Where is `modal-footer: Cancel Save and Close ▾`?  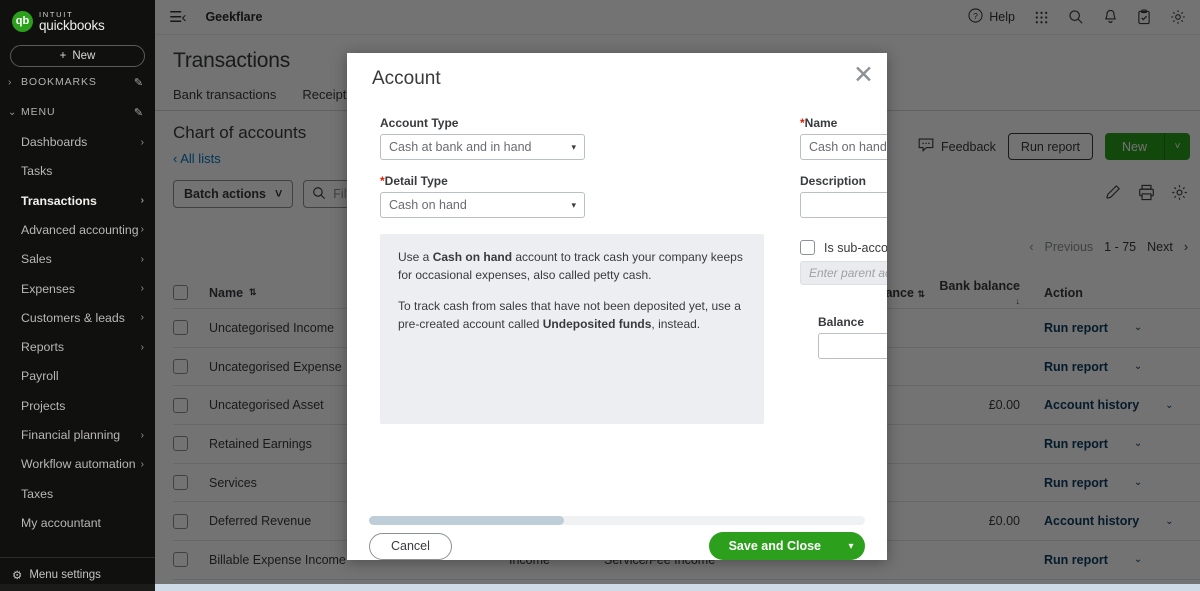 modal-footer: Cancel Save and Close ▾ is located at coordinates (617, 523).